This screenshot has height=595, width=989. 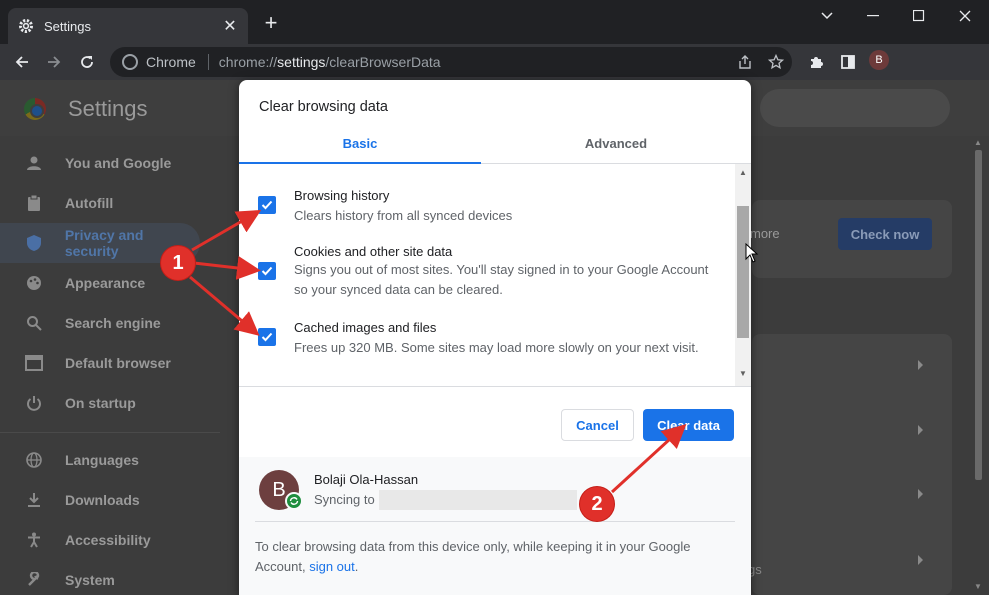 I want to click on sidebar-item-downloads: Downloads, so click(x=110, y=500).